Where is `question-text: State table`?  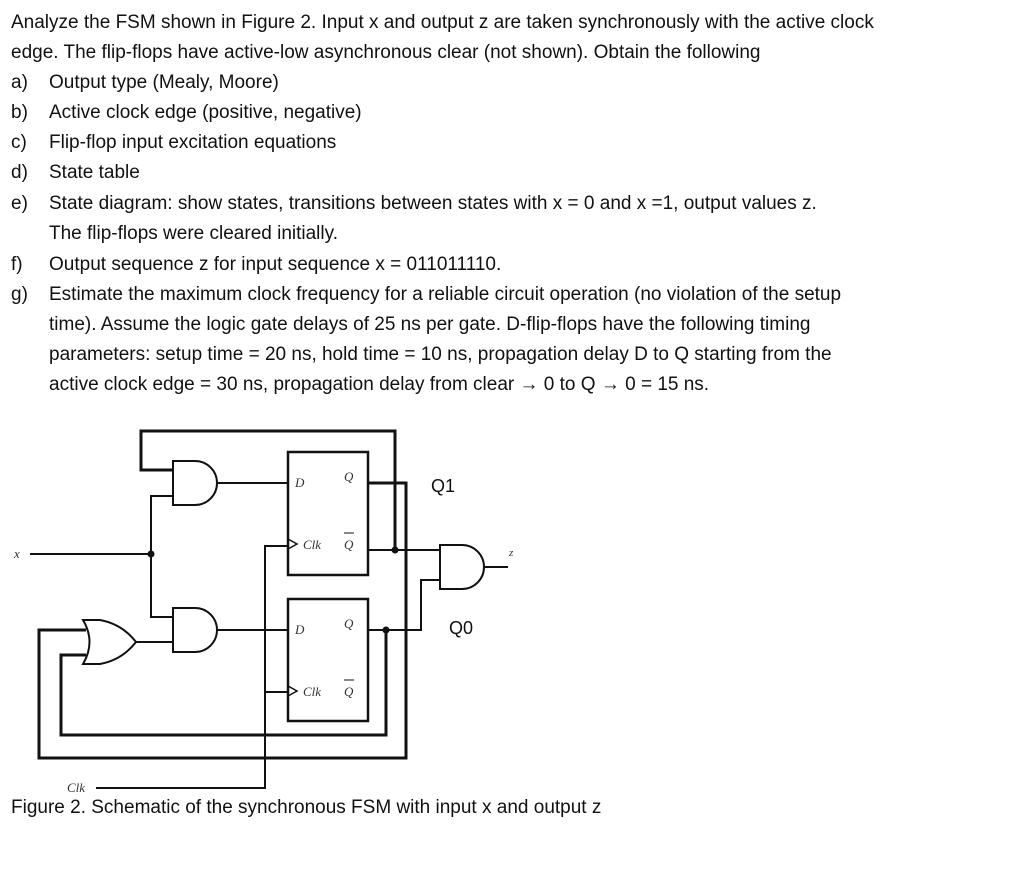 question-text: State table is located at coordinates (94, 172).